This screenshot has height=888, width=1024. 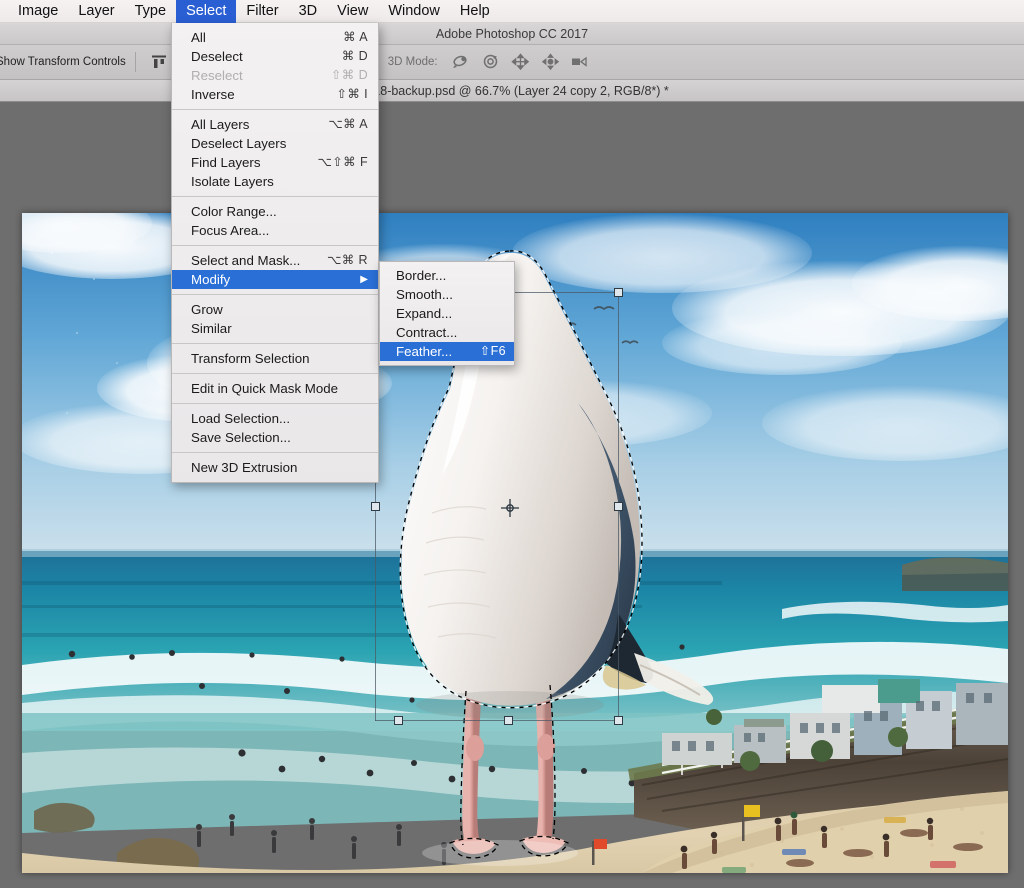 I want to click on menu-item-shortcut: ⌥⇧⌘ F, so click(x=342, y=162).